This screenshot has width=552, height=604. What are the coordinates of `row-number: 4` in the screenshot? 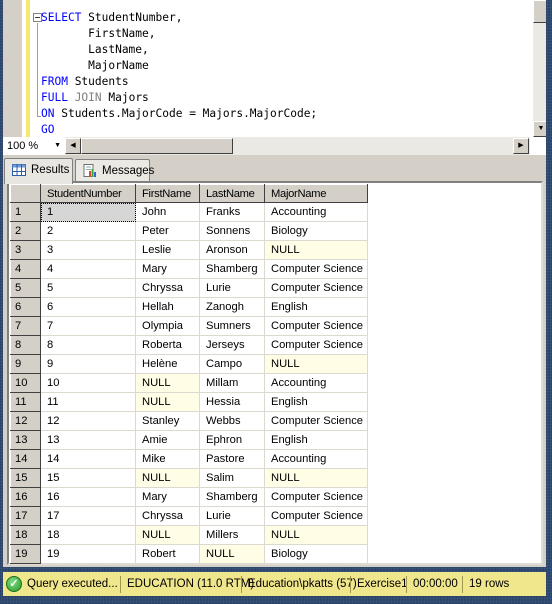 It's located at (25, 269).